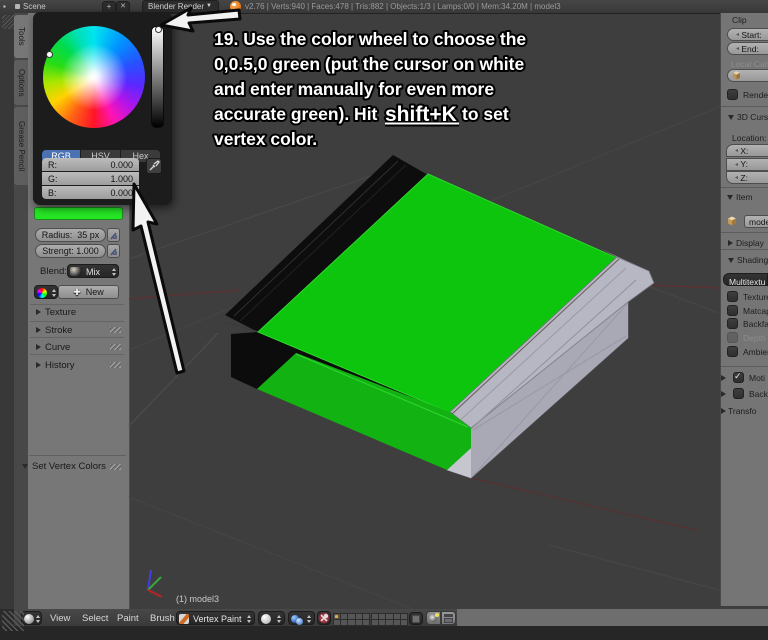 The image size is (768, 640). Describe the element at coordinates (296, 114) in the screenshot. I see `svg-text: accurate green). Hit` at that location.